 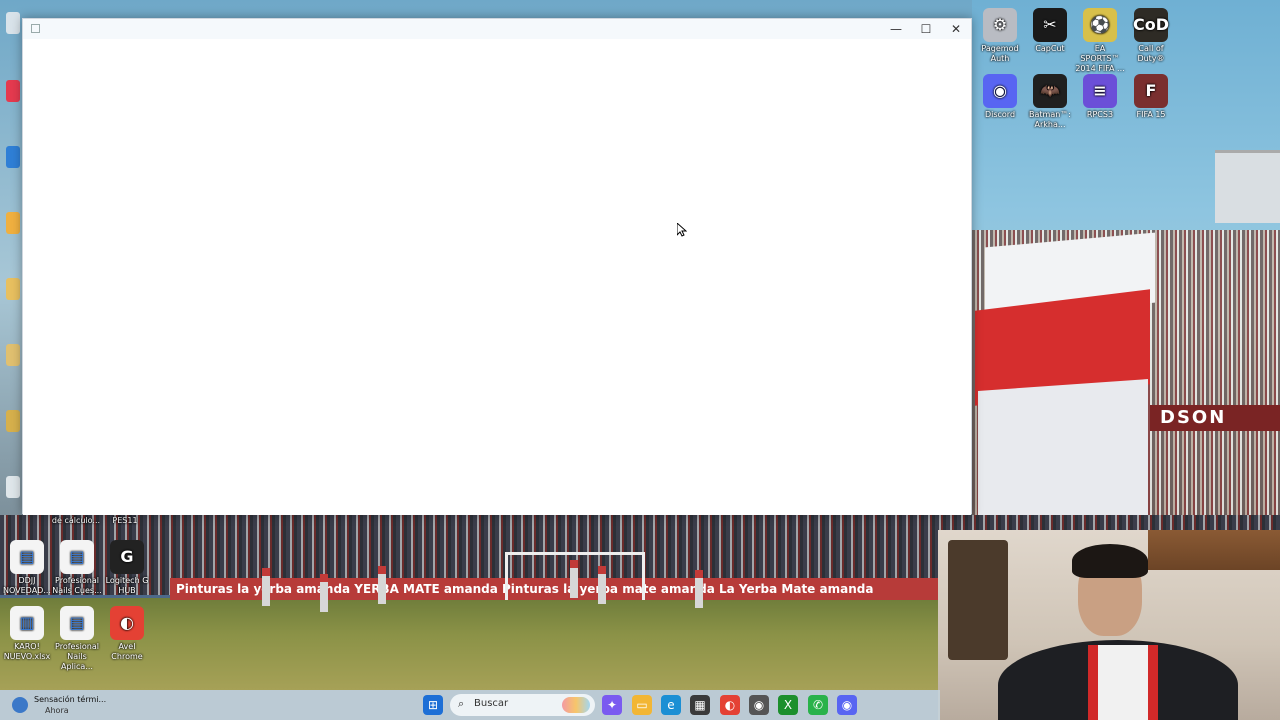 What do you see at coordinates (127, 557) in the screenshot?
I see `file-icon: G` at bounding box center [127, 557].